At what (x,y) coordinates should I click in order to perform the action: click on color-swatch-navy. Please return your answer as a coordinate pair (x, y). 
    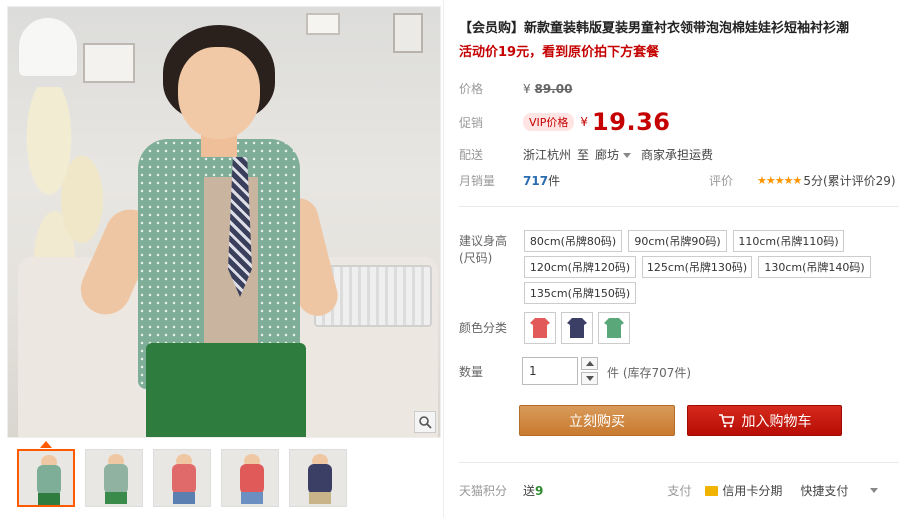
    Looking at the image, I should click on (577, 328).